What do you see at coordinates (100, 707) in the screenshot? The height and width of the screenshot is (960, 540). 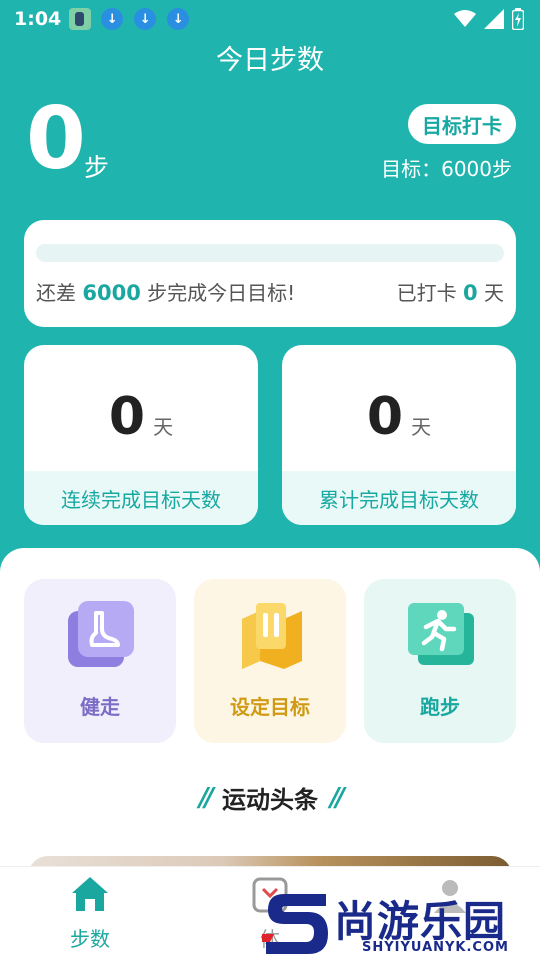 I see `walk-label: 健走` at bounding box center [100, 707].